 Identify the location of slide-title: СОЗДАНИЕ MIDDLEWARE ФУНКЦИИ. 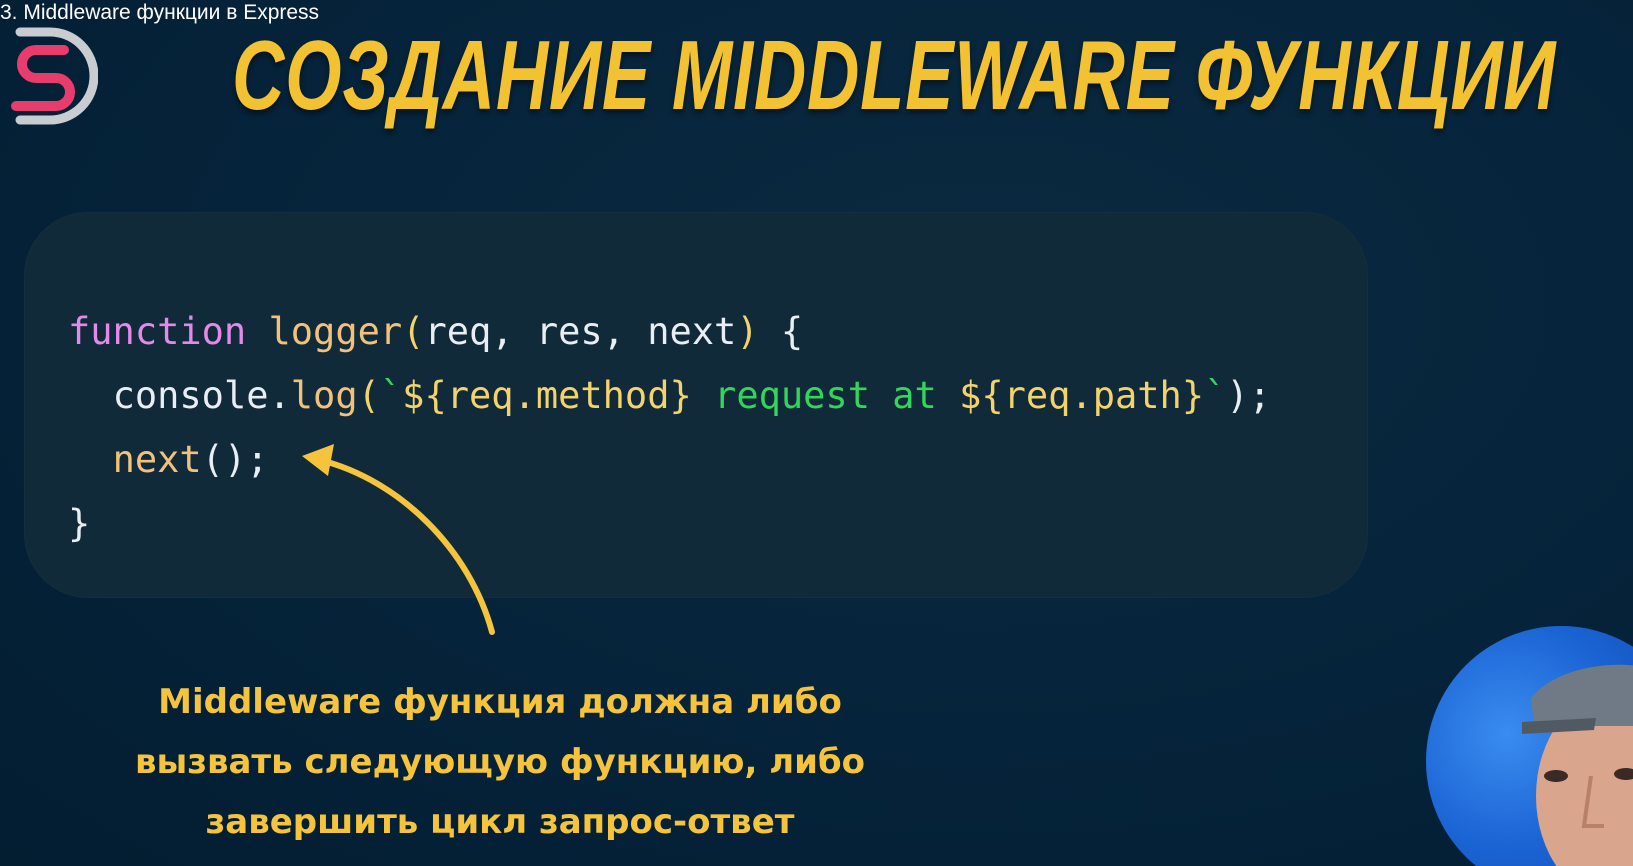
(894, 75).